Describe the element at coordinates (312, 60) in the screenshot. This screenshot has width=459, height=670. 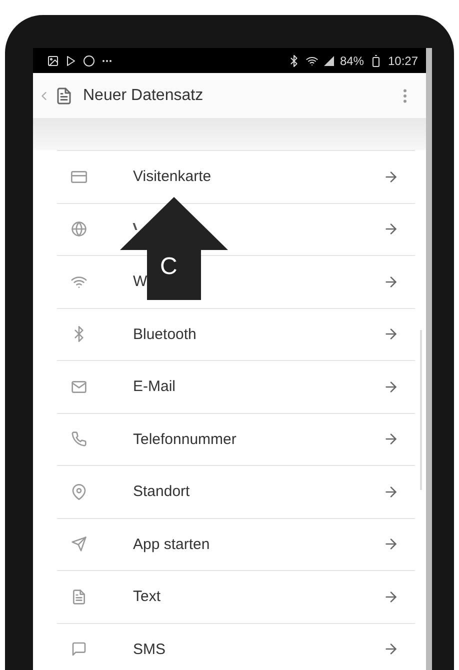
I see `wifi-icon` at that location.